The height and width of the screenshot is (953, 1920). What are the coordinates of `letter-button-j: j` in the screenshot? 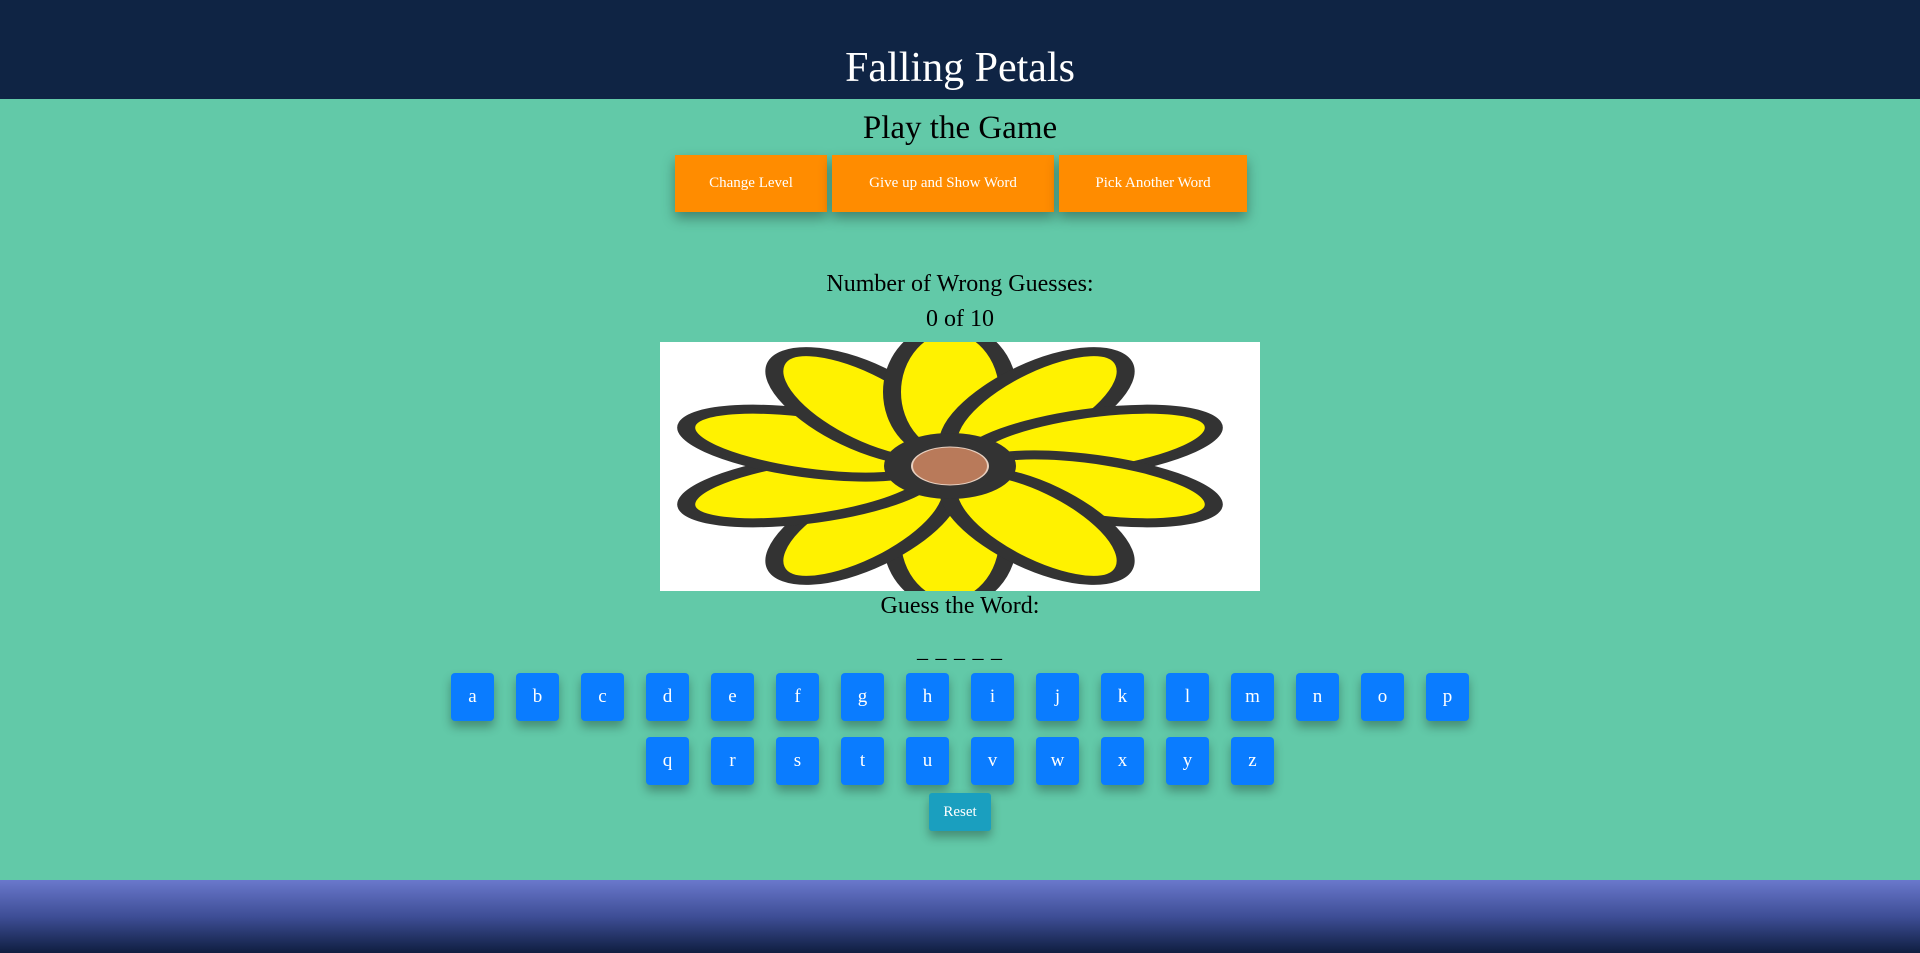 It's located at (1057, 697).